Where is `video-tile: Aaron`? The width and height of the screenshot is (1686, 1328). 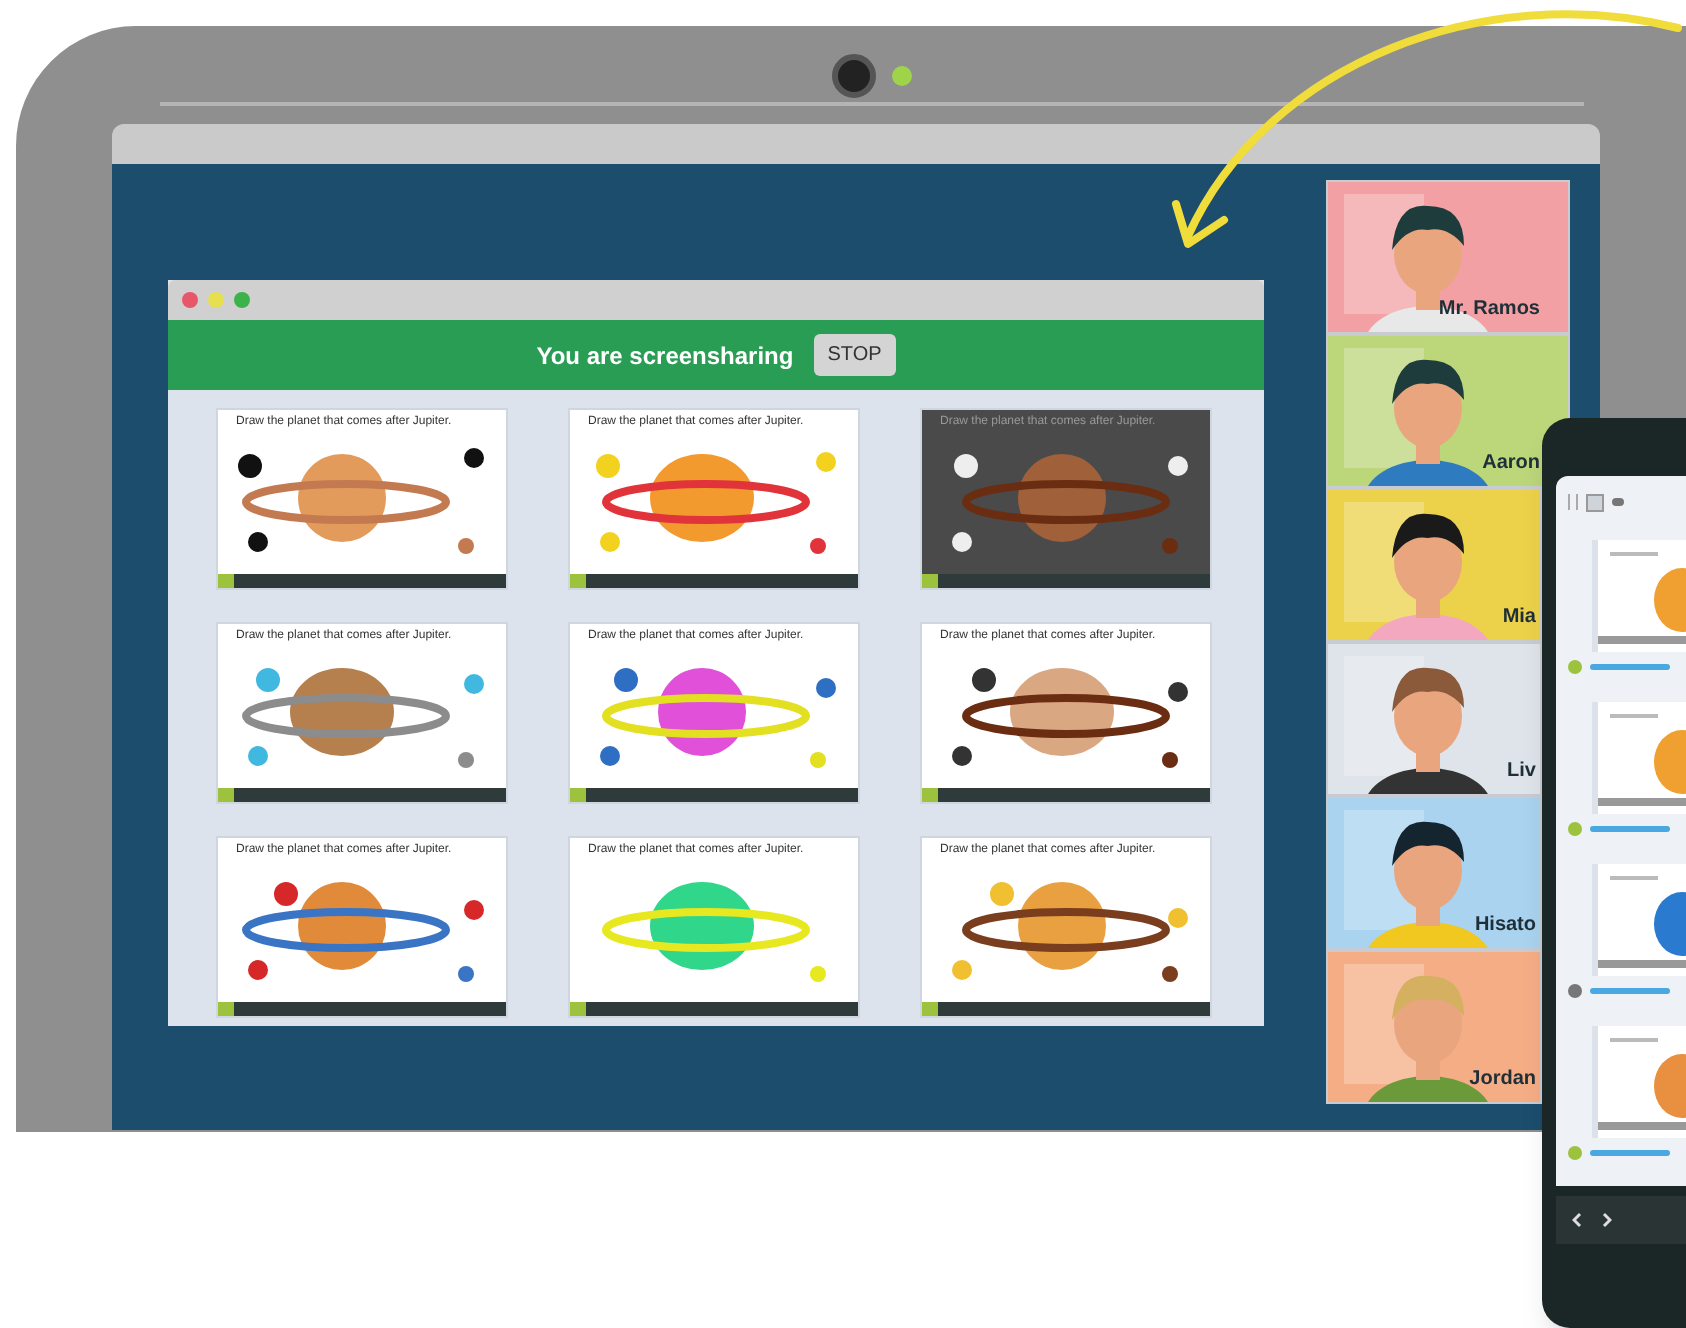 video-tile: Aaron is located at coordinates (1448, 411).